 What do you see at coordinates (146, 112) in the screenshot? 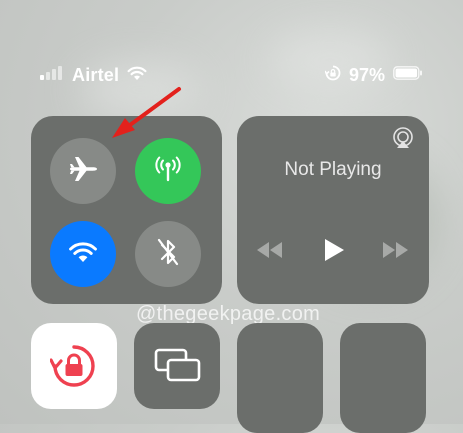
I see `annotation-arrow` at bounding box center [146, 112].